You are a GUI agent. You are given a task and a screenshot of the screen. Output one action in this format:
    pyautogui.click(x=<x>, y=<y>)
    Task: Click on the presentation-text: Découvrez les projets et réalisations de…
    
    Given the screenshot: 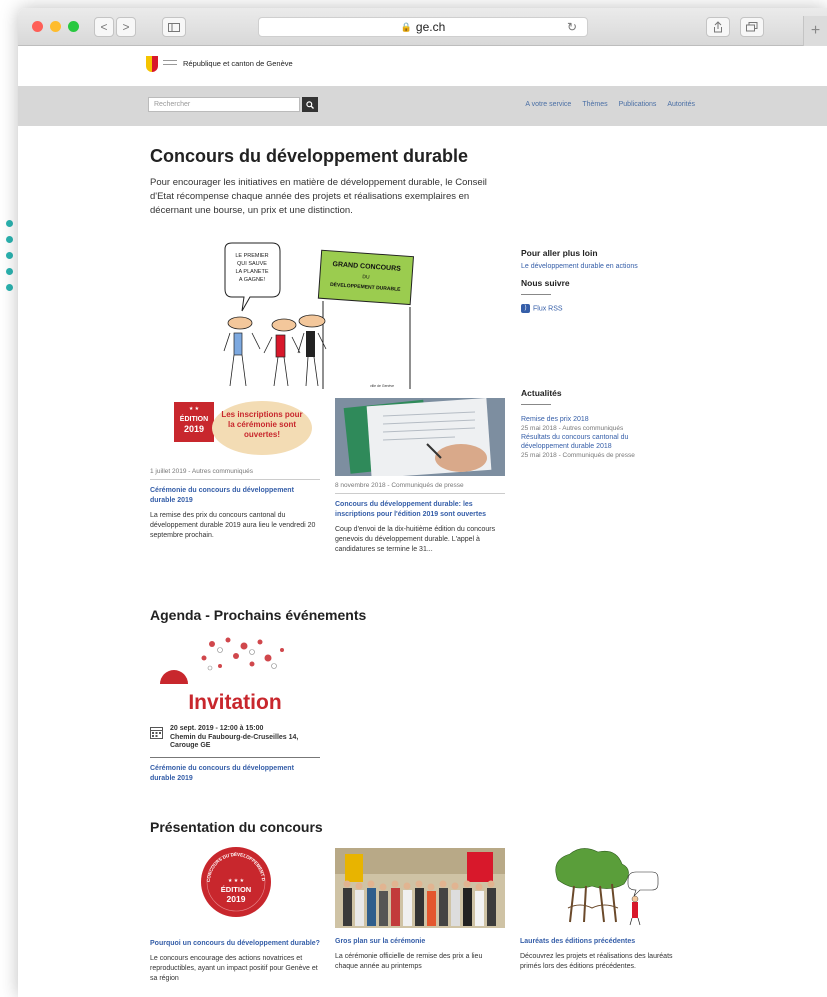 What is the action you would take?
    pyautogui.click(x=596, y=961)
    